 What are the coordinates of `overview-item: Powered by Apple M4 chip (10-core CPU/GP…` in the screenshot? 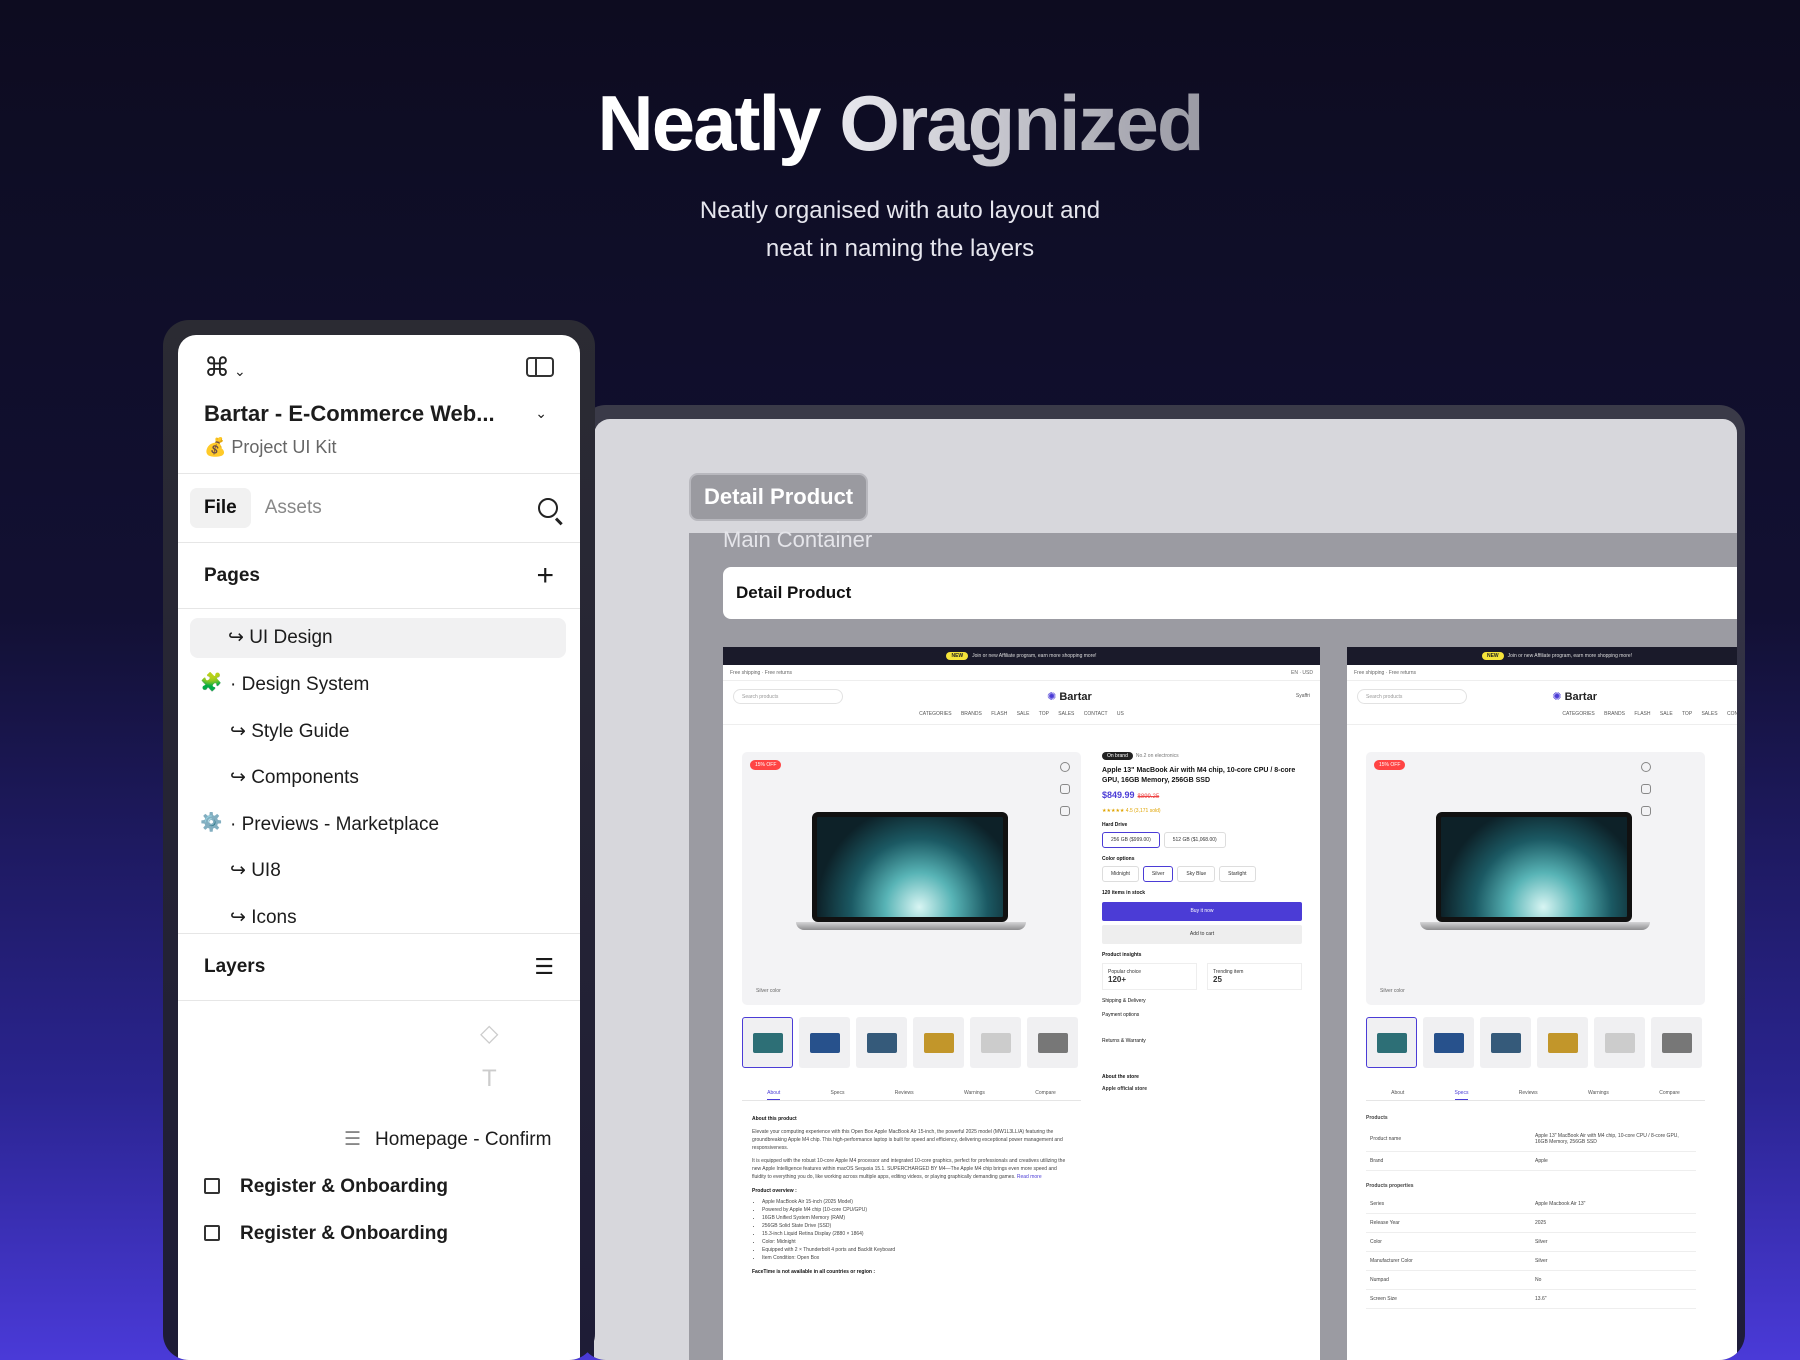 It's located at (917, 1210).